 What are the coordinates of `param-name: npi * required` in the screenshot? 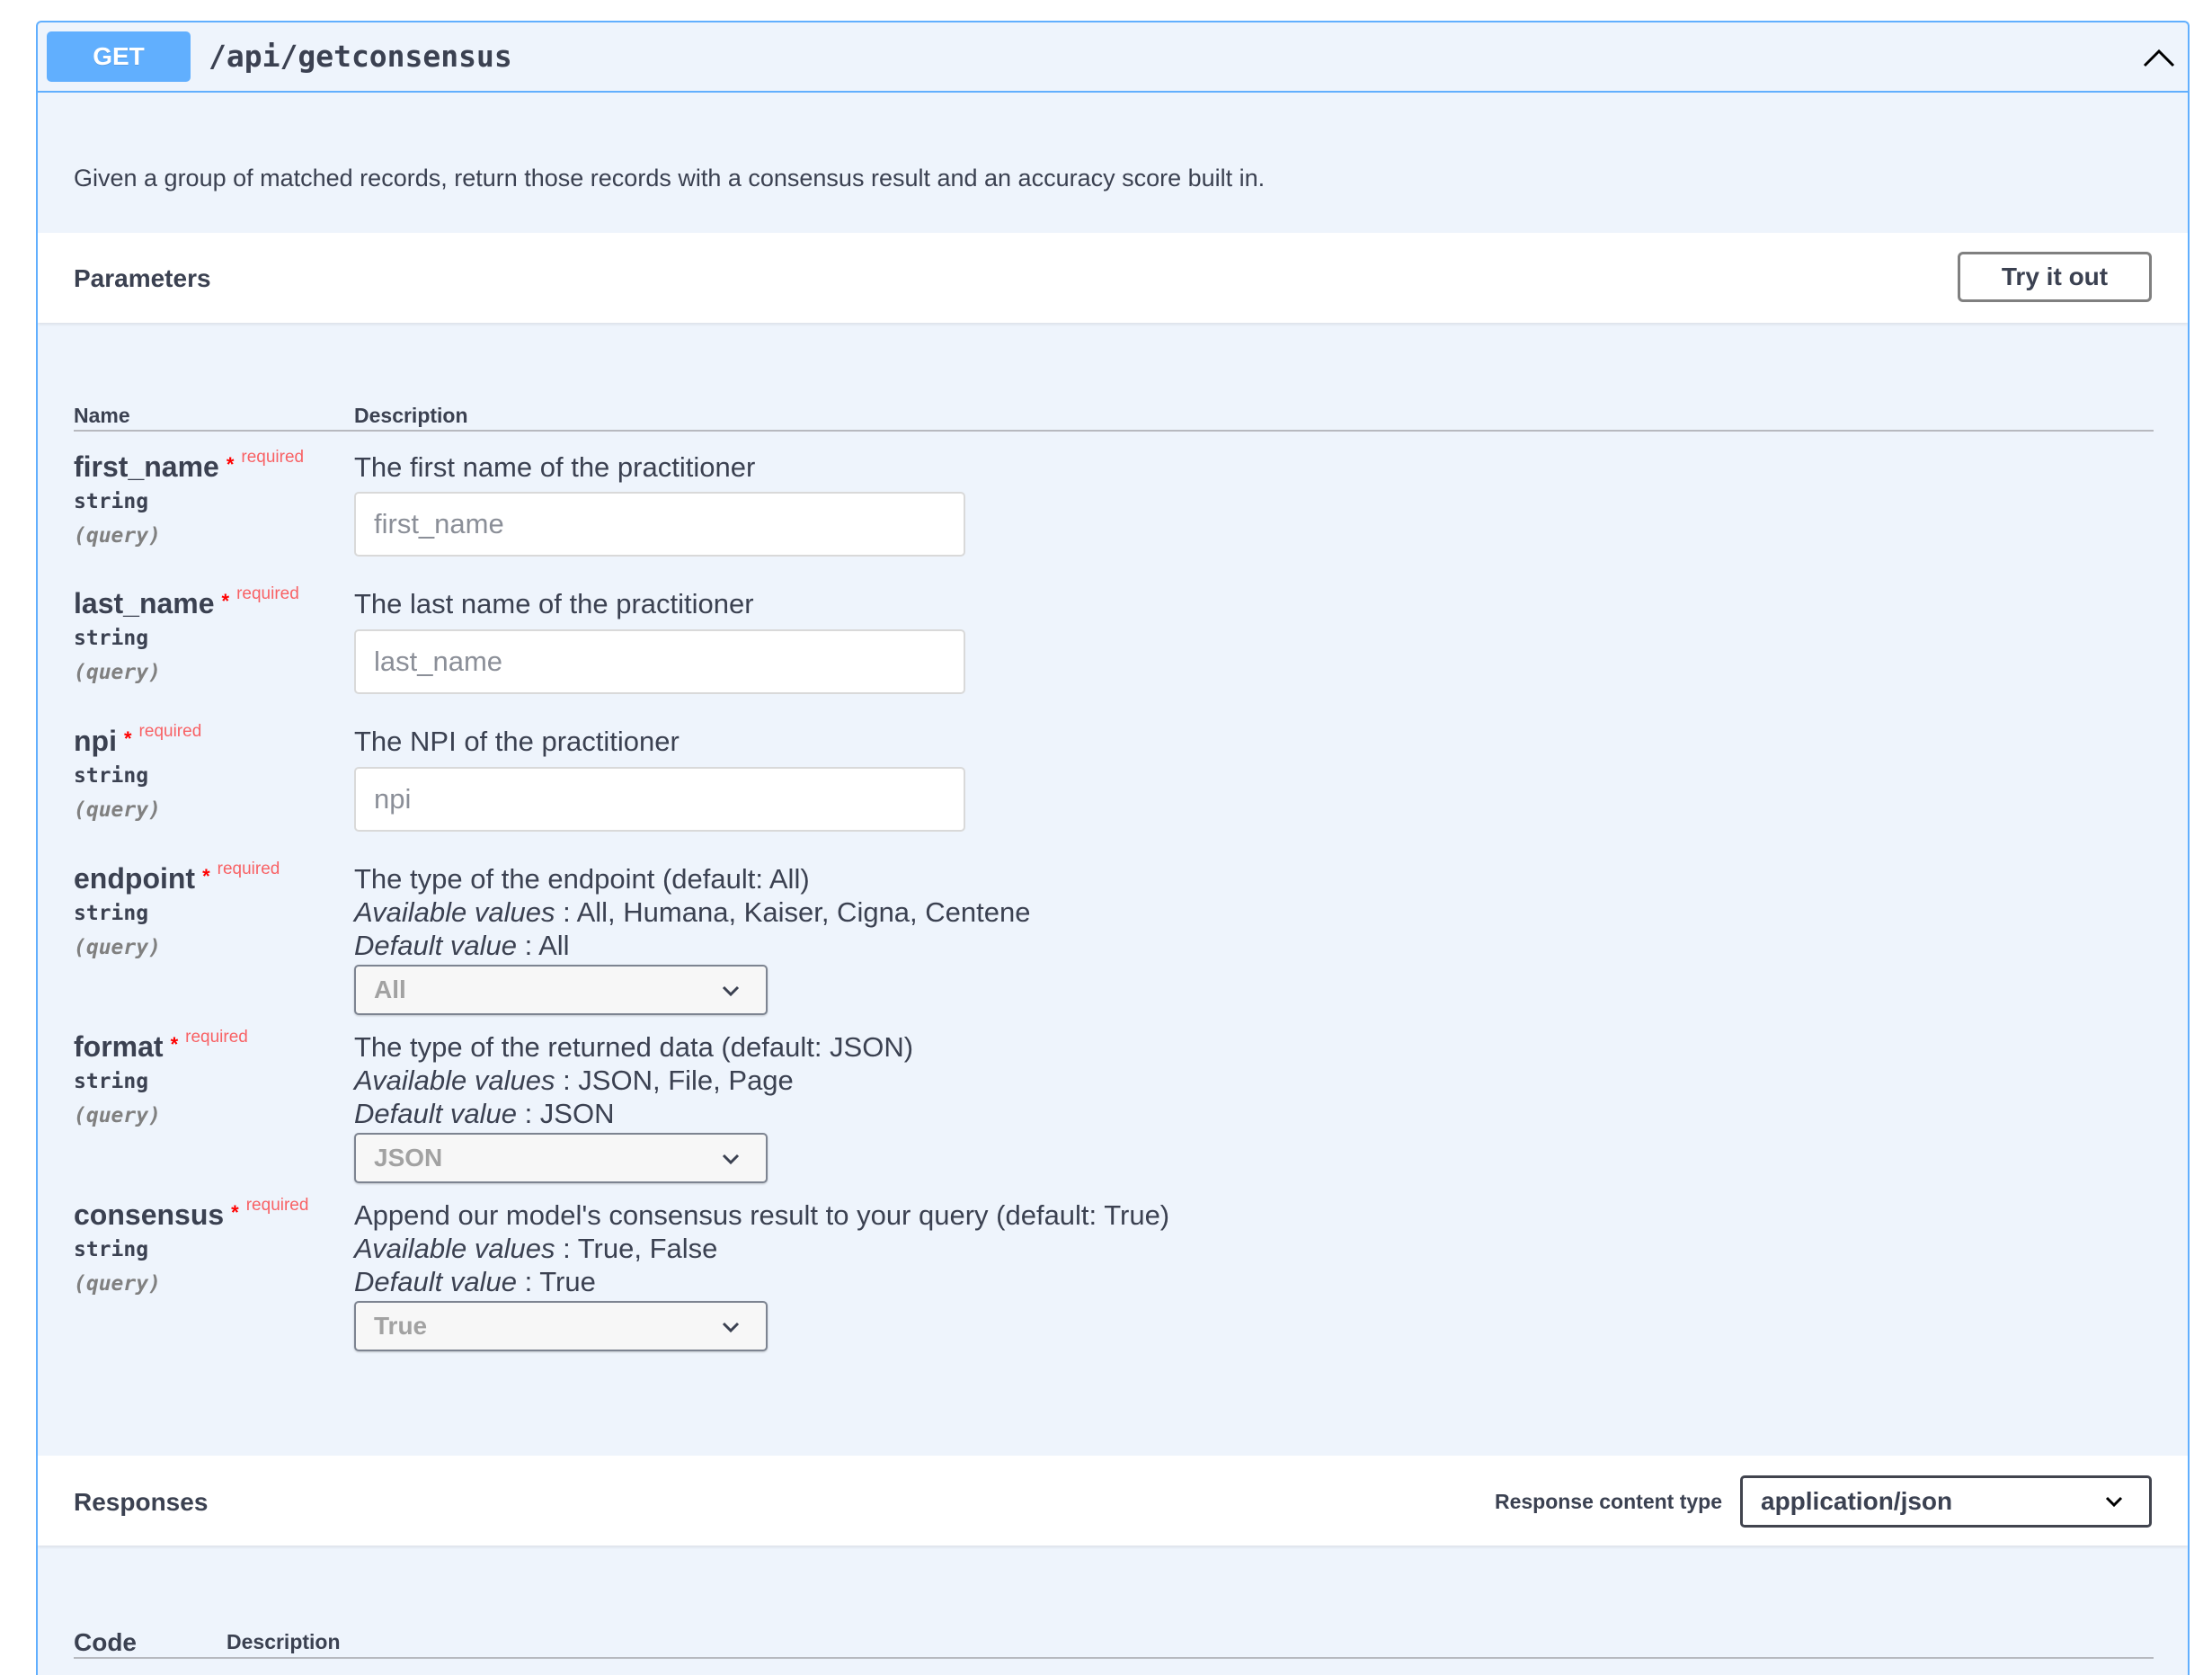 It's located at (138, 740).